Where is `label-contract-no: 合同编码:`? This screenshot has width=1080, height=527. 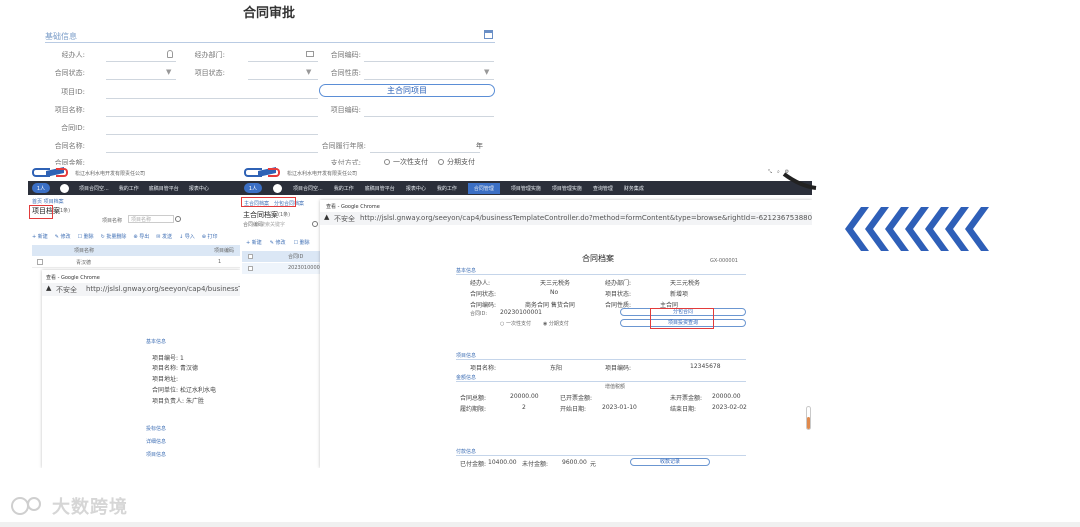
label-contract-no: 合同编码: is located at coordinates (345, 55).